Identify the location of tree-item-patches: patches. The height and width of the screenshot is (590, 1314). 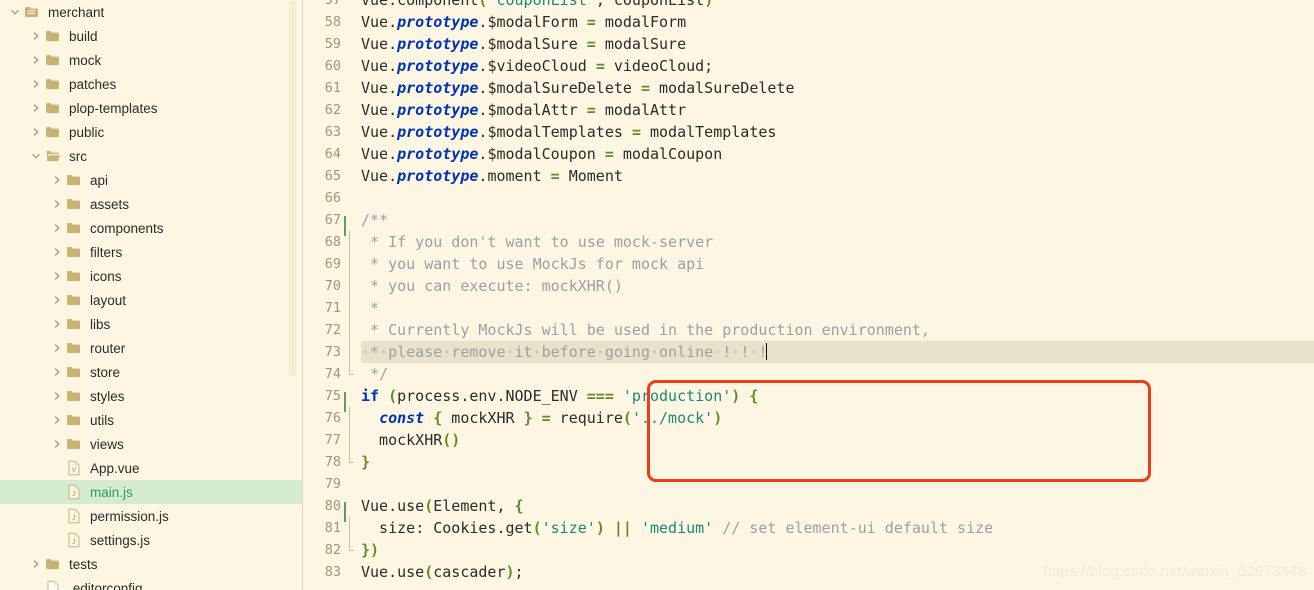
(151, 84).